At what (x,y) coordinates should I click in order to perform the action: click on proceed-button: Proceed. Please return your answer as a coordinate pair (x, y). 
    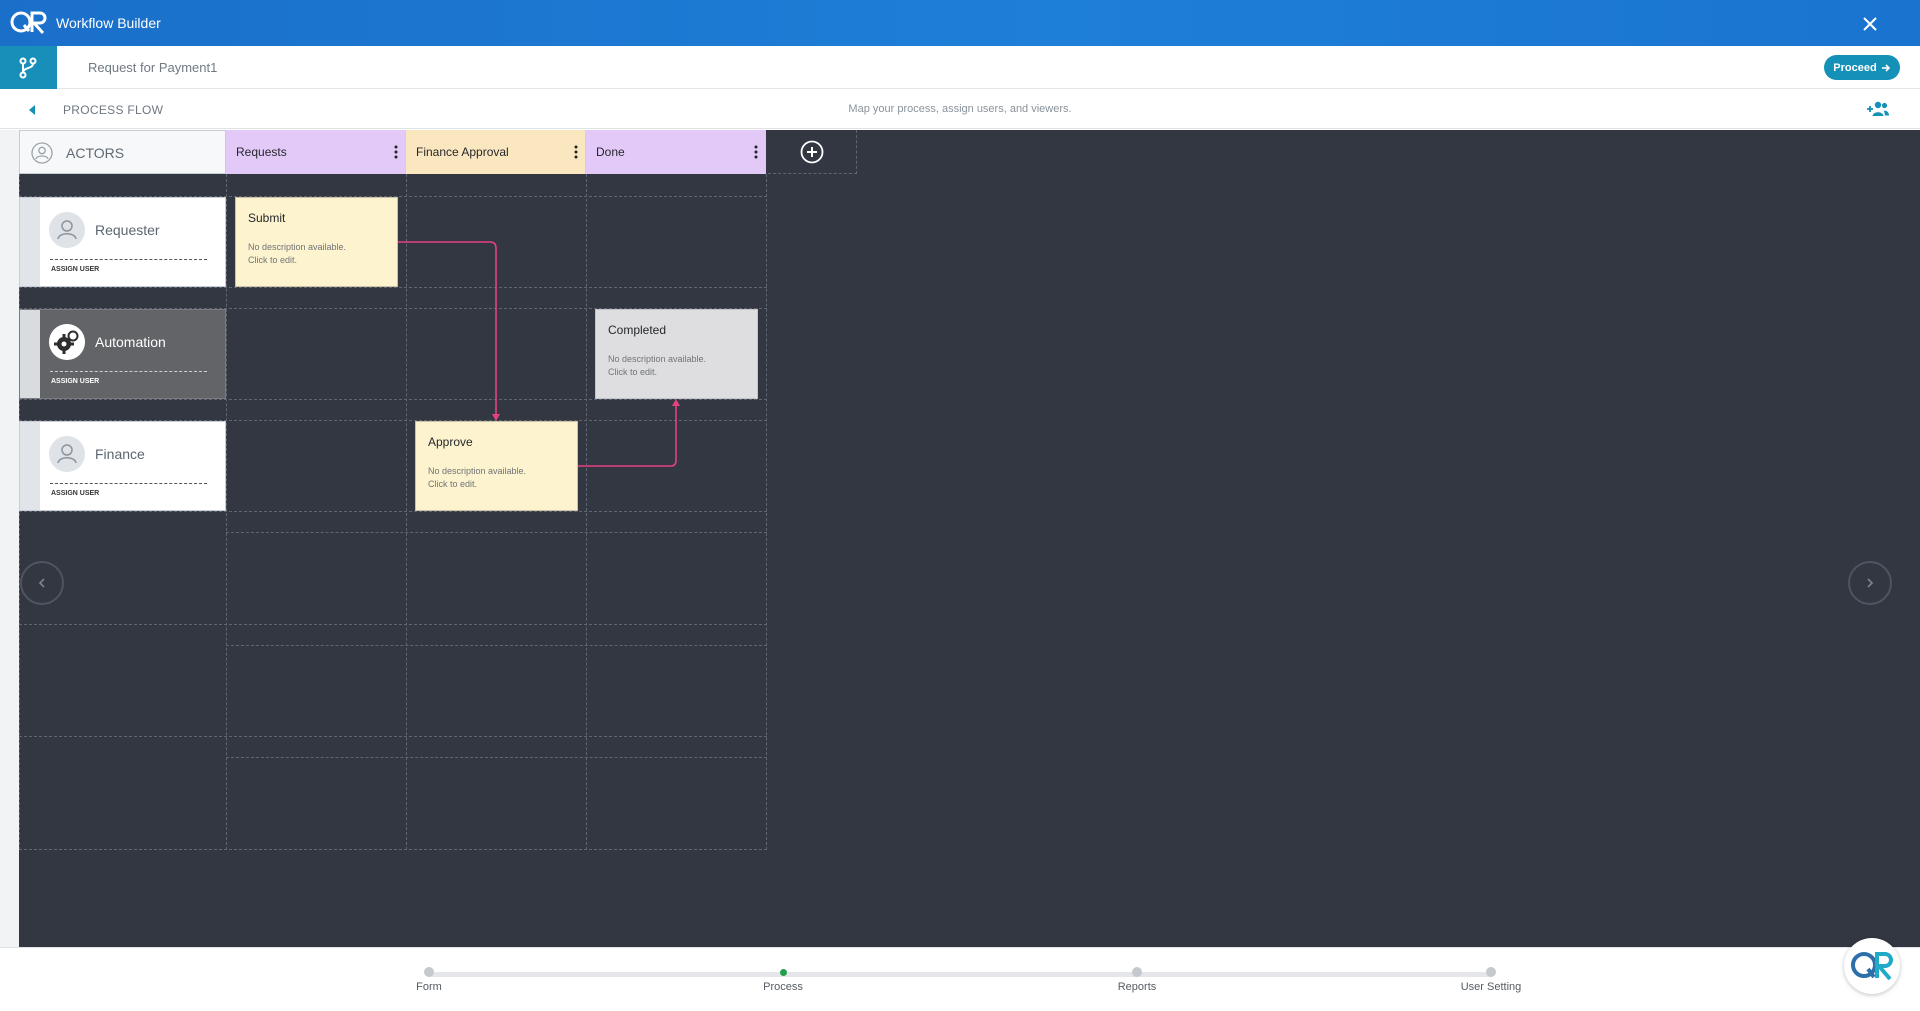
    Looking at the image, I should click on (1862, 67).